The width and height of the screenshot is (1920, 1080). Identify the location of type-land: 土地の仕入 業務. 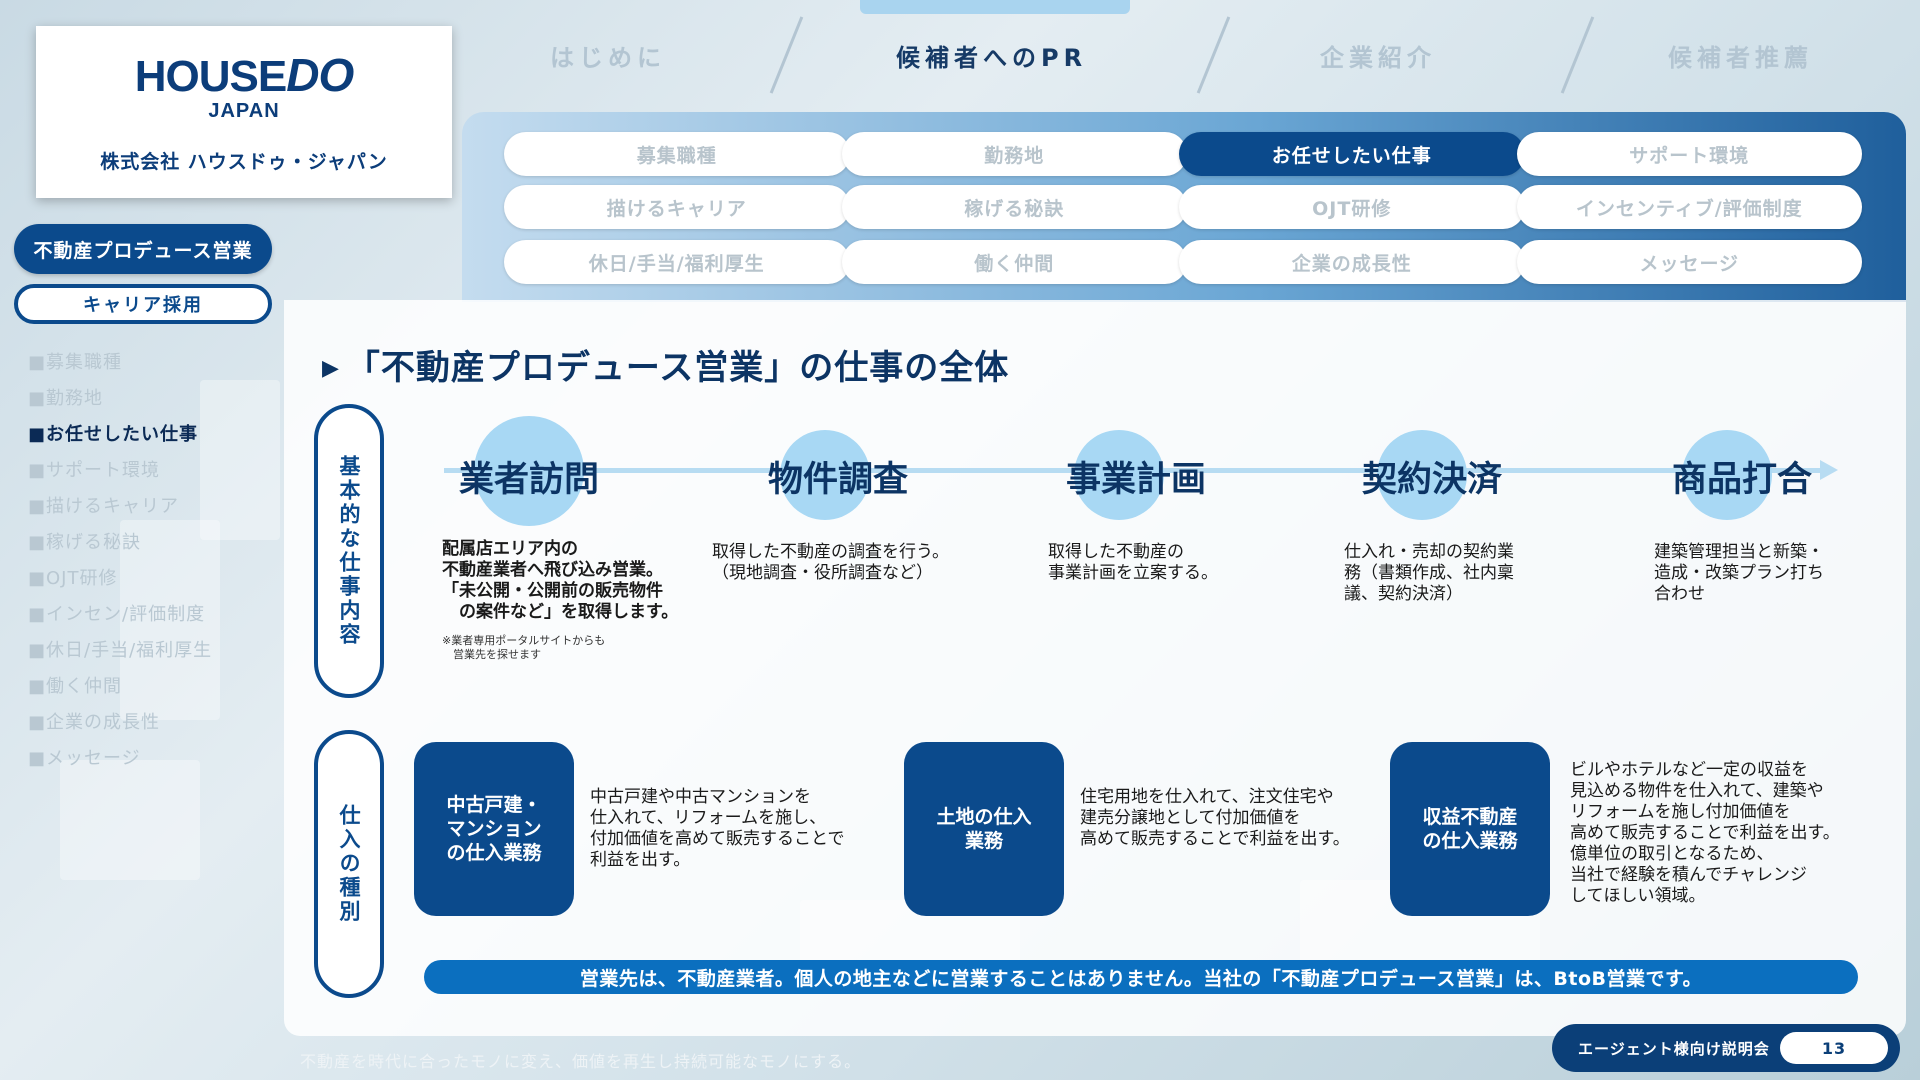
(984, 829).